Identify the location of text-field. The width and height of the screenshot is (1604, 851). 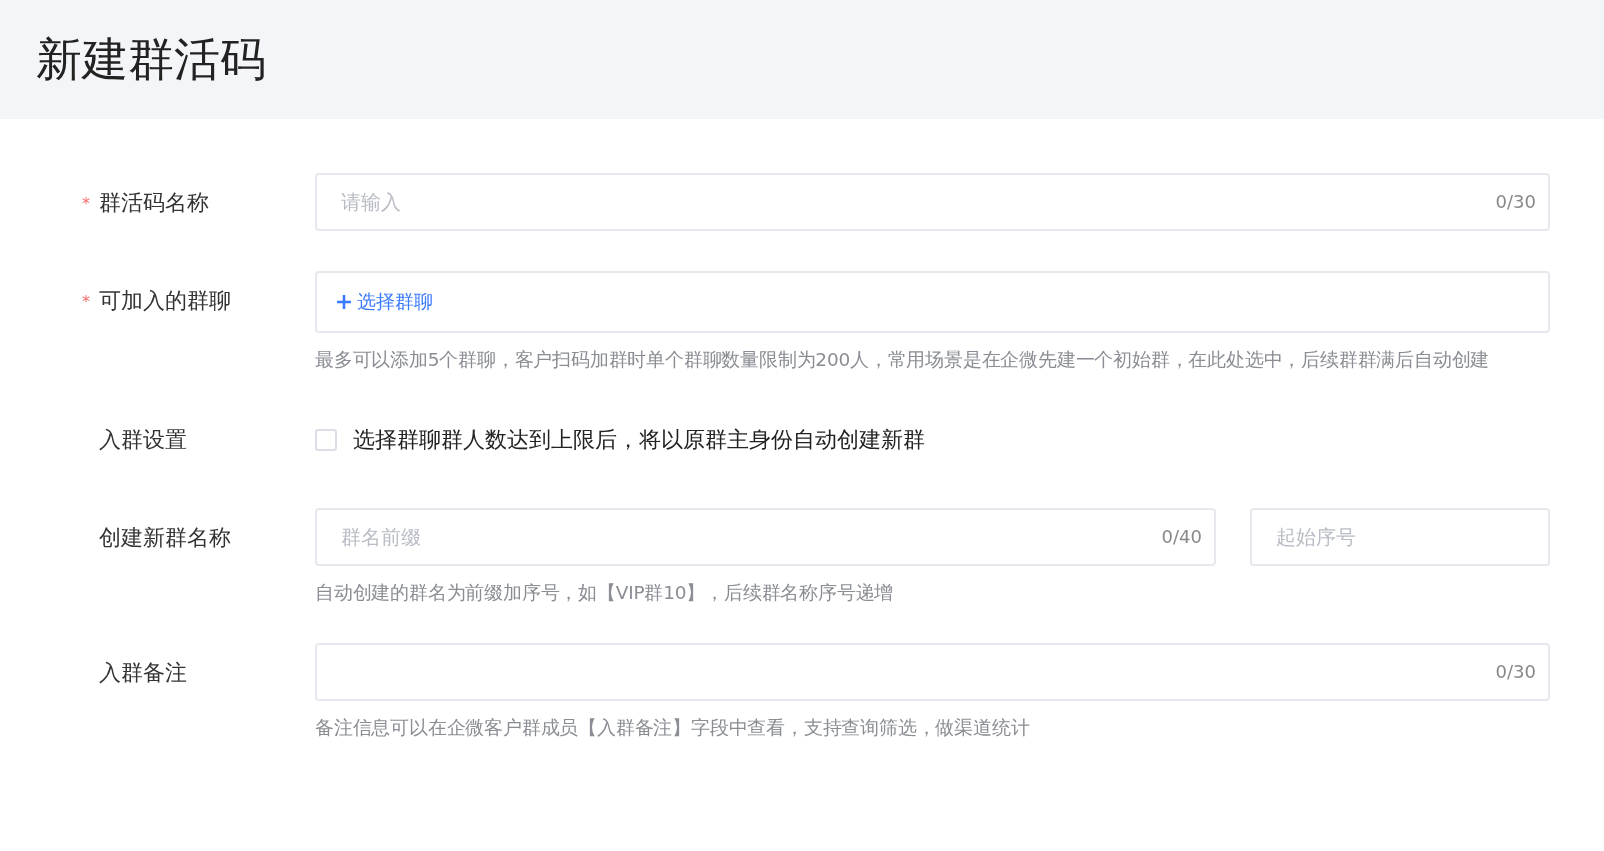
(932, 672).